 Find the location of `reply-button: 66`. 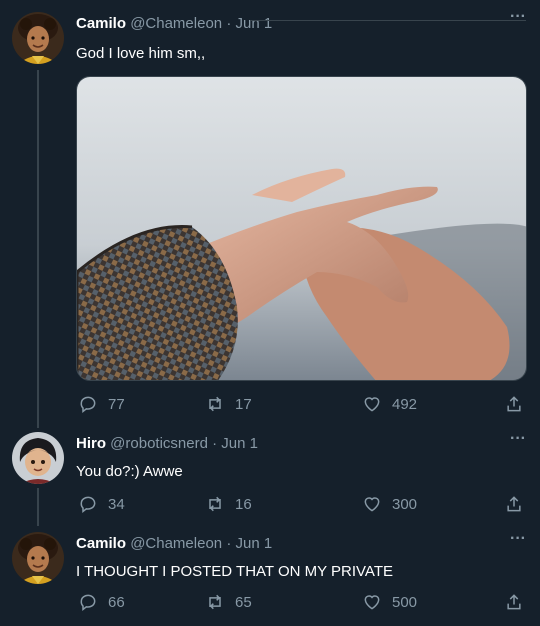

reply-button: 66 is located at coordinates (101, 602).